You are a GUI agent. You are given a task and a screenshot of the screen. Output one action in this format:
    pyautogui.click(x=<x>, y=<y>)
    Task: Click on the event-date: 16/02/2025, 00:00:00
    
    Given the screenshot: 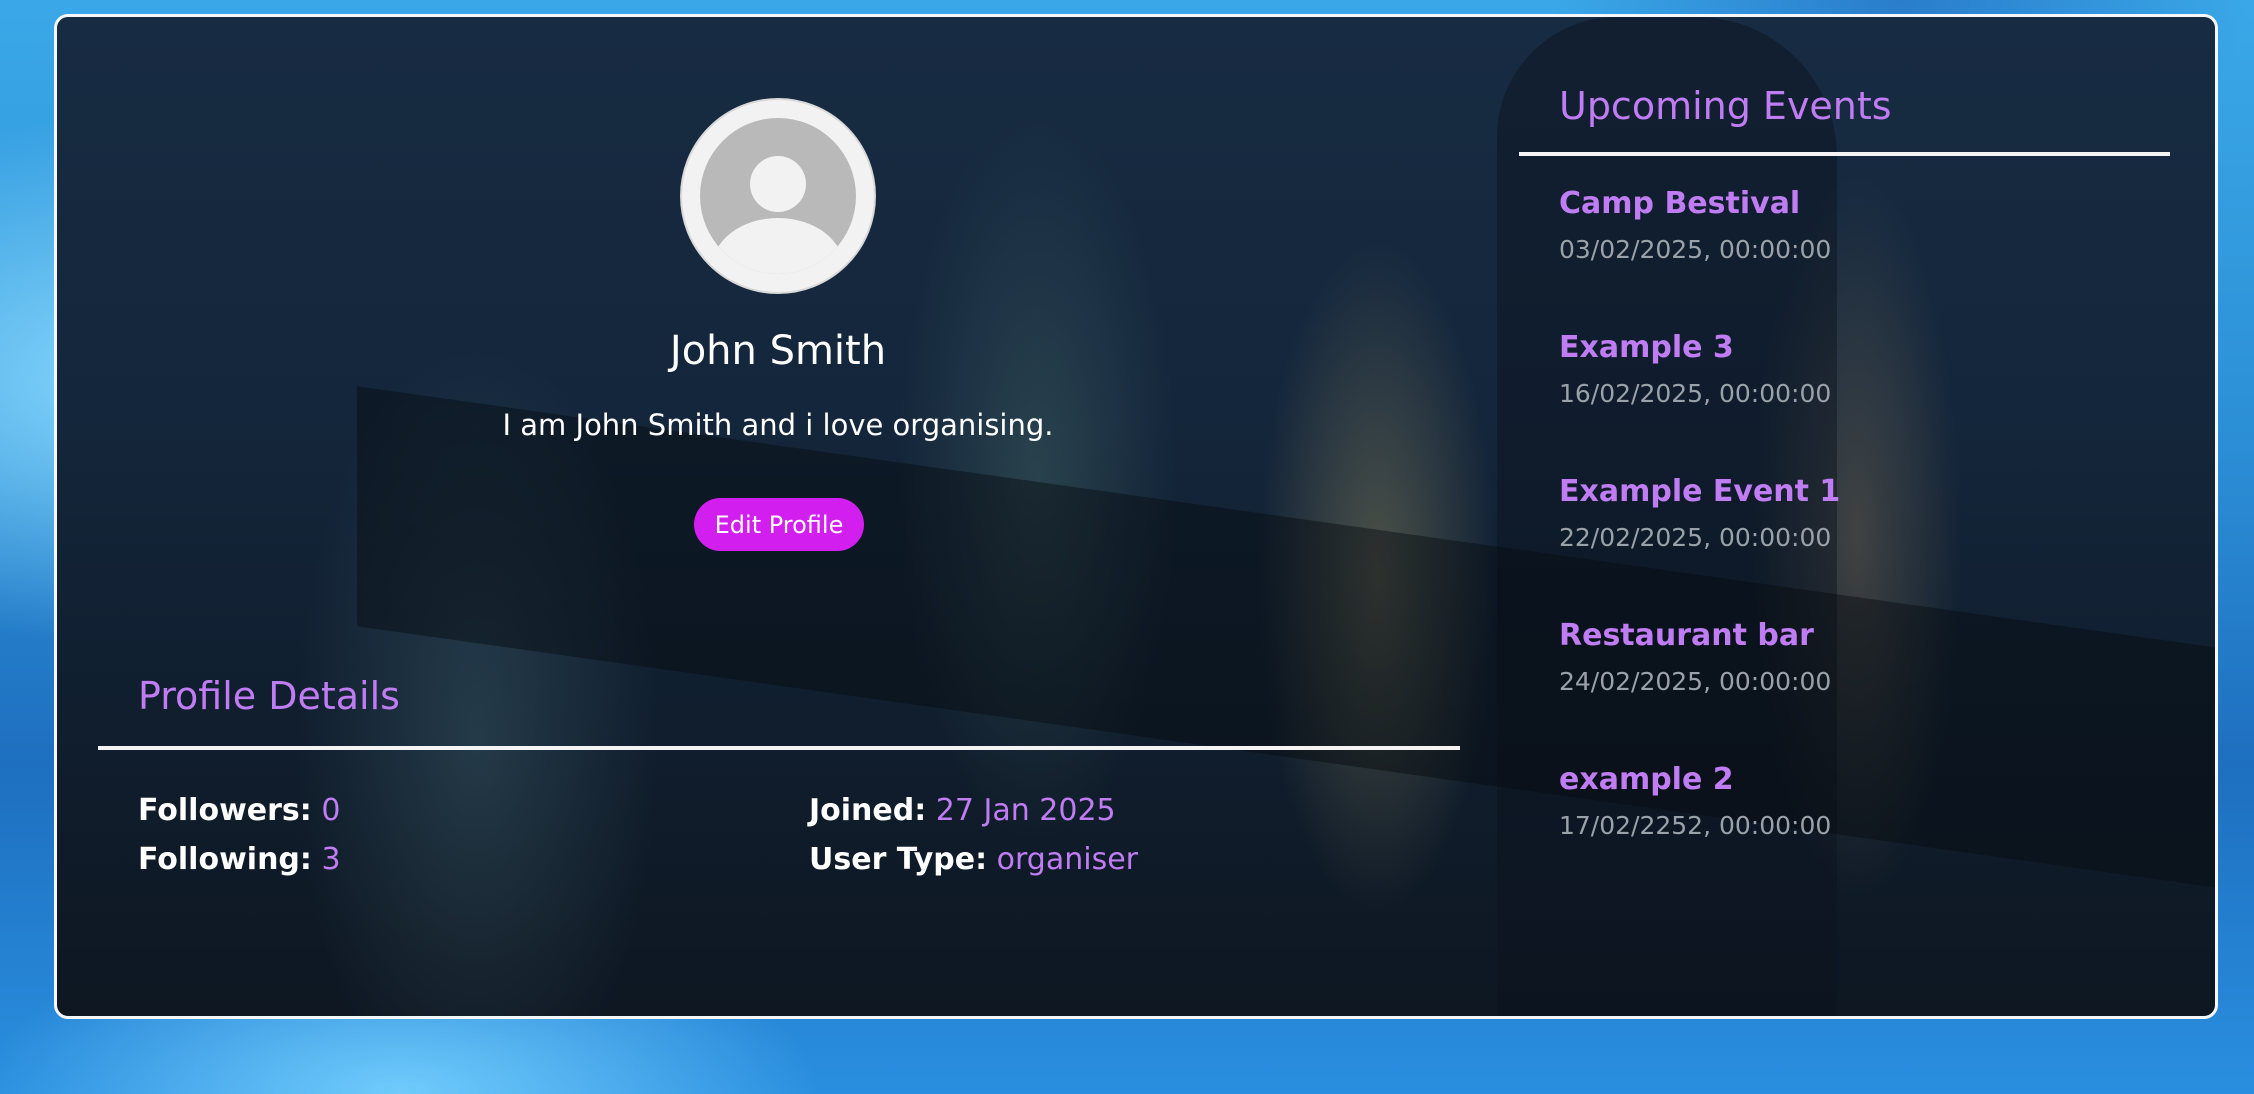 What is the action you would take?
    pyautogui.click(x=1695, y=393)
    